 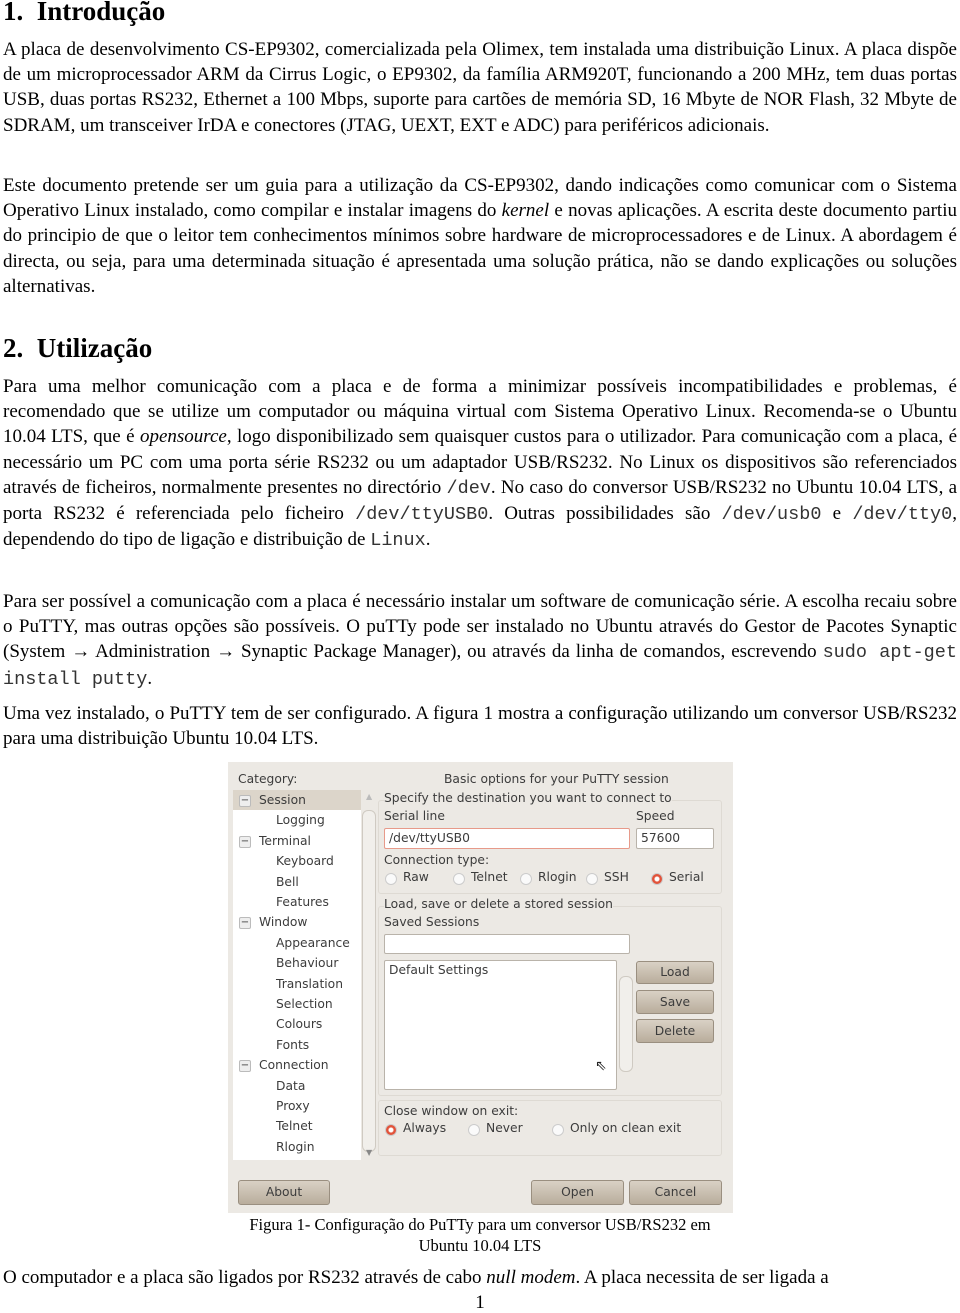 I want to click on section-title: Introdução, so click(x=101, y=13).